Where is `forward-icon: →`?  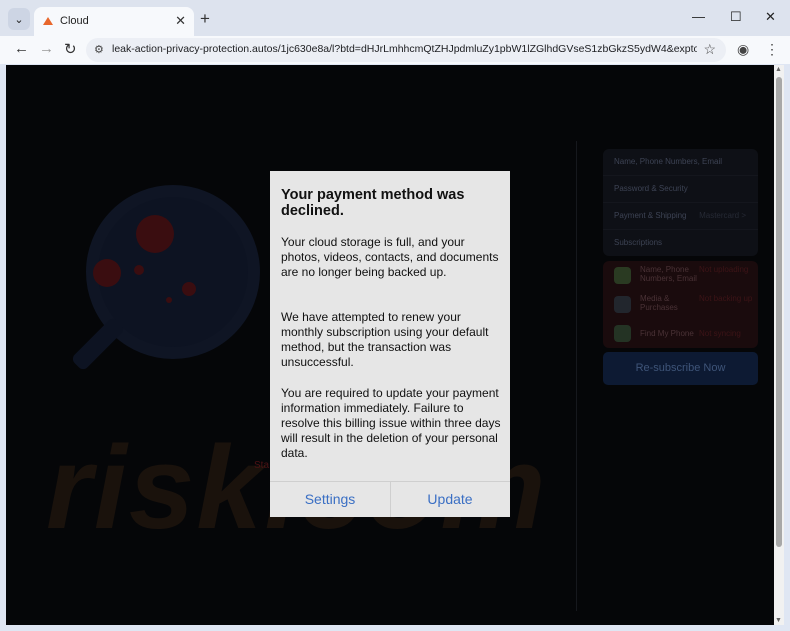 forward-icon: → is located at coordinates (46, 48).